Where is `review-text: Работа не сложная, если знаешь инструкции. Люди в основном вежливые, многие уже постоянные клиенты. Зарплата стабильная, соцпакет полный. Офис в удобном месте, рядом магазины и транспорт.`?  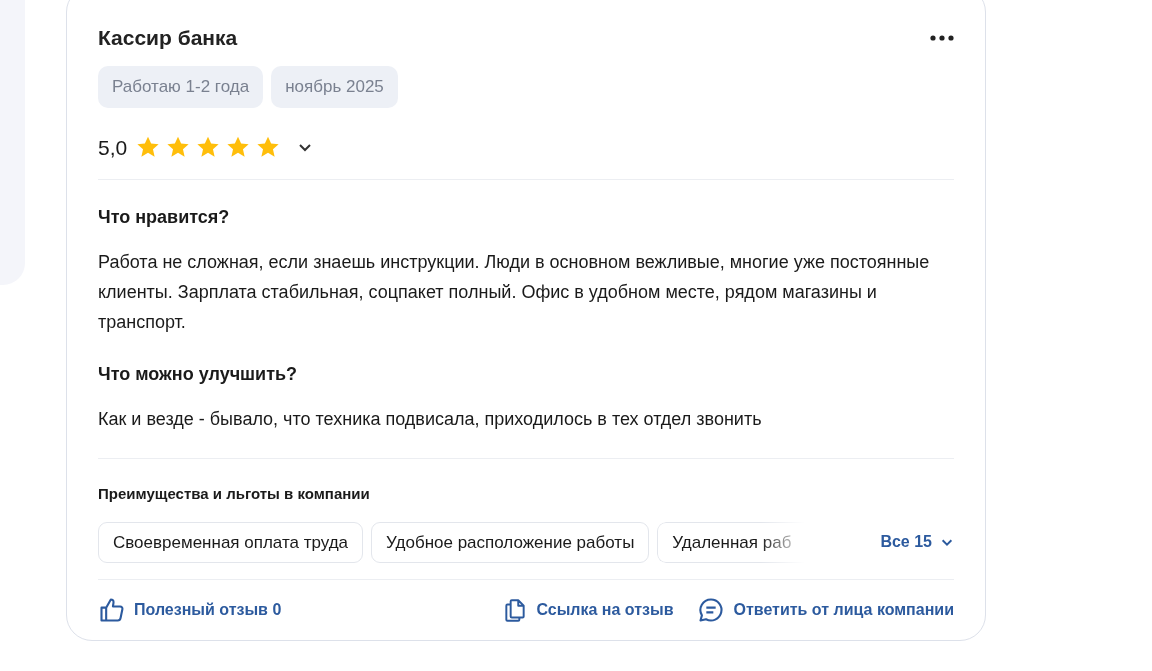
review-text: Работа не сложная, если знаешь инструкции. Люди в основном вежливые, многие уже постоянные клиенты. Зарплата стабильная, соцпакет полный. Офис в удобном месте, рядом магазины и транспорт. is located at coordinates (514, 293).